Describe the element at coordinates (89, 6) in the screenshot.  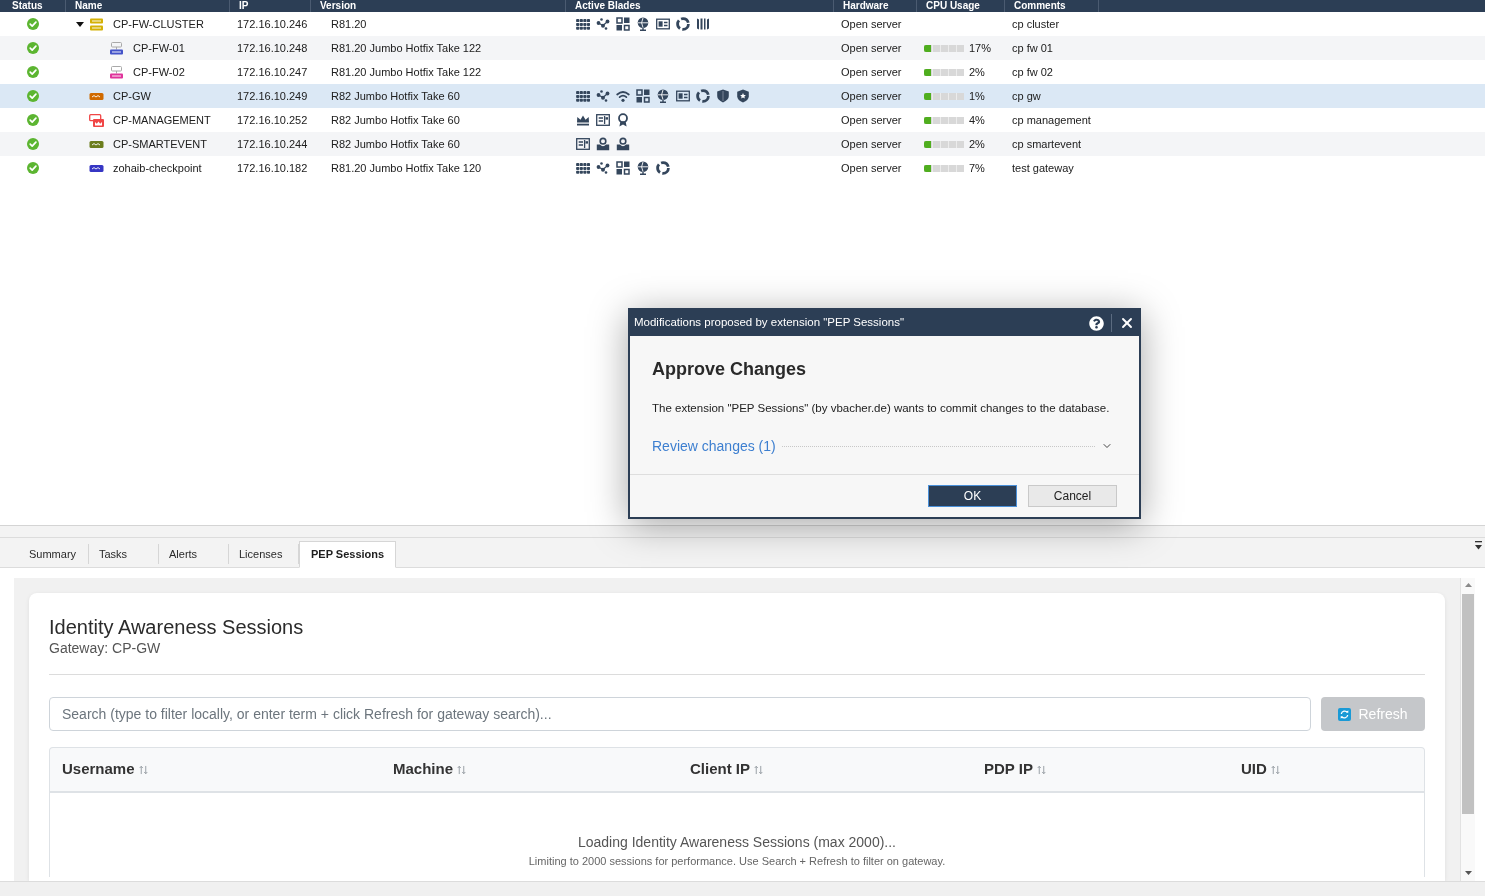
I see `column-header: Name` at that location.